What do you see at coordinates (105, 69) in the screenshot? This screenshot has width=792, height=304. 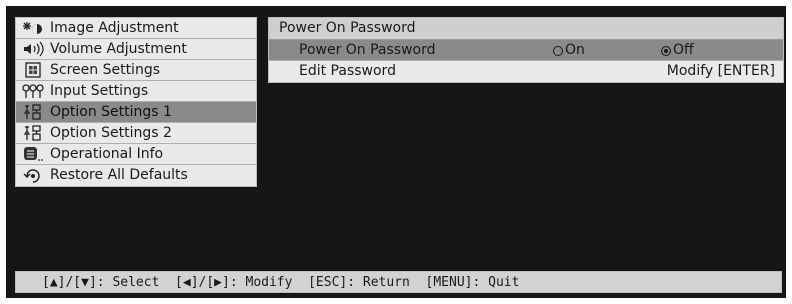 I see `menu-item-label: Screen Settings` at bounding box center [105, 69].